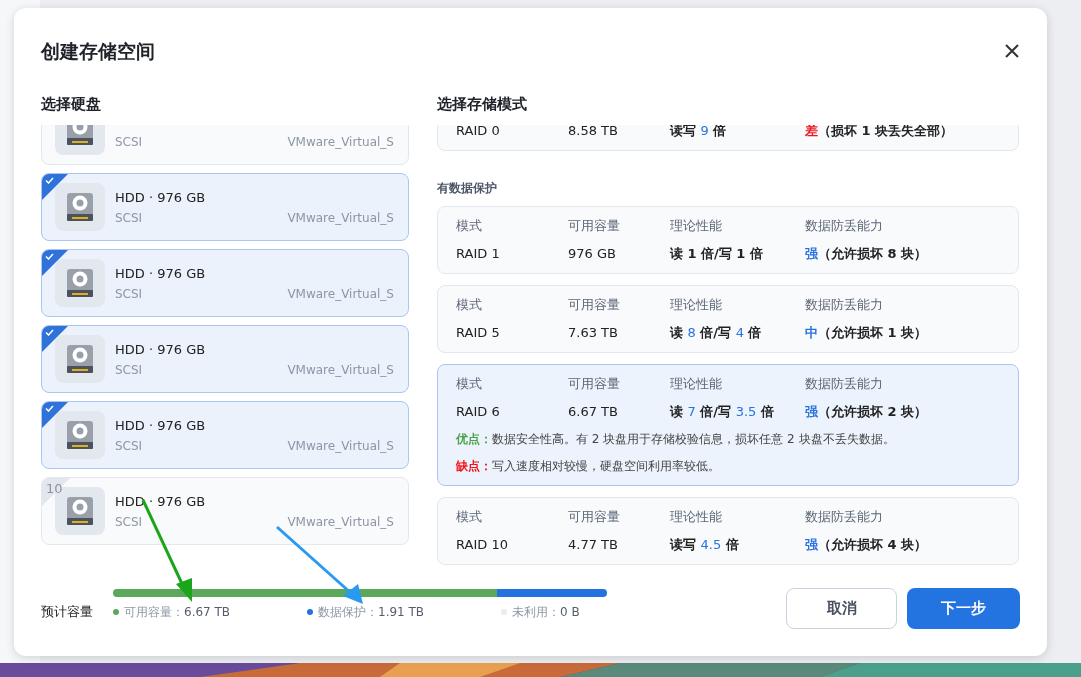 This screenshot has width=1081, height=677. I want to click on group-label: 有数据保护, so click(467, 188).